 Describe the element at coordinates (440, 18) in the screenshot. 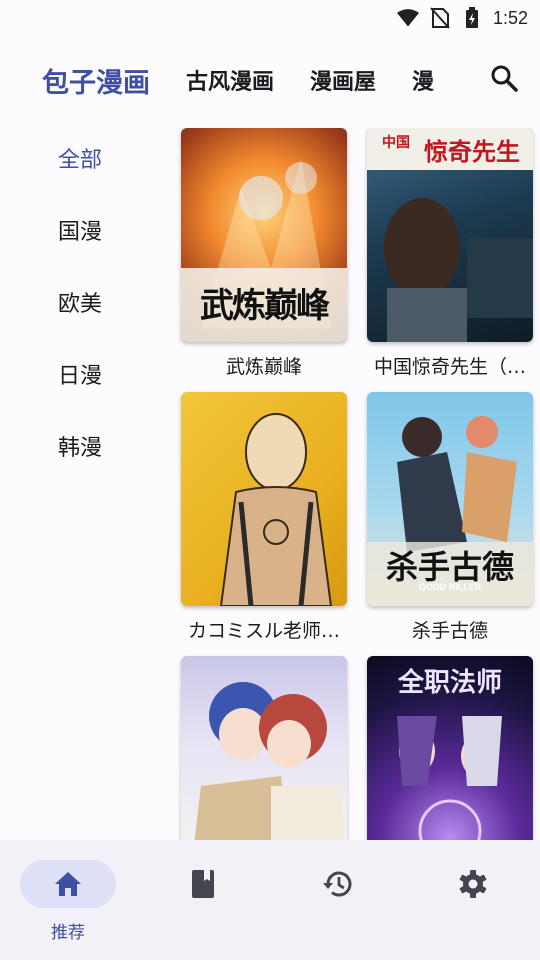

I see `no-sim-icon` at that location.